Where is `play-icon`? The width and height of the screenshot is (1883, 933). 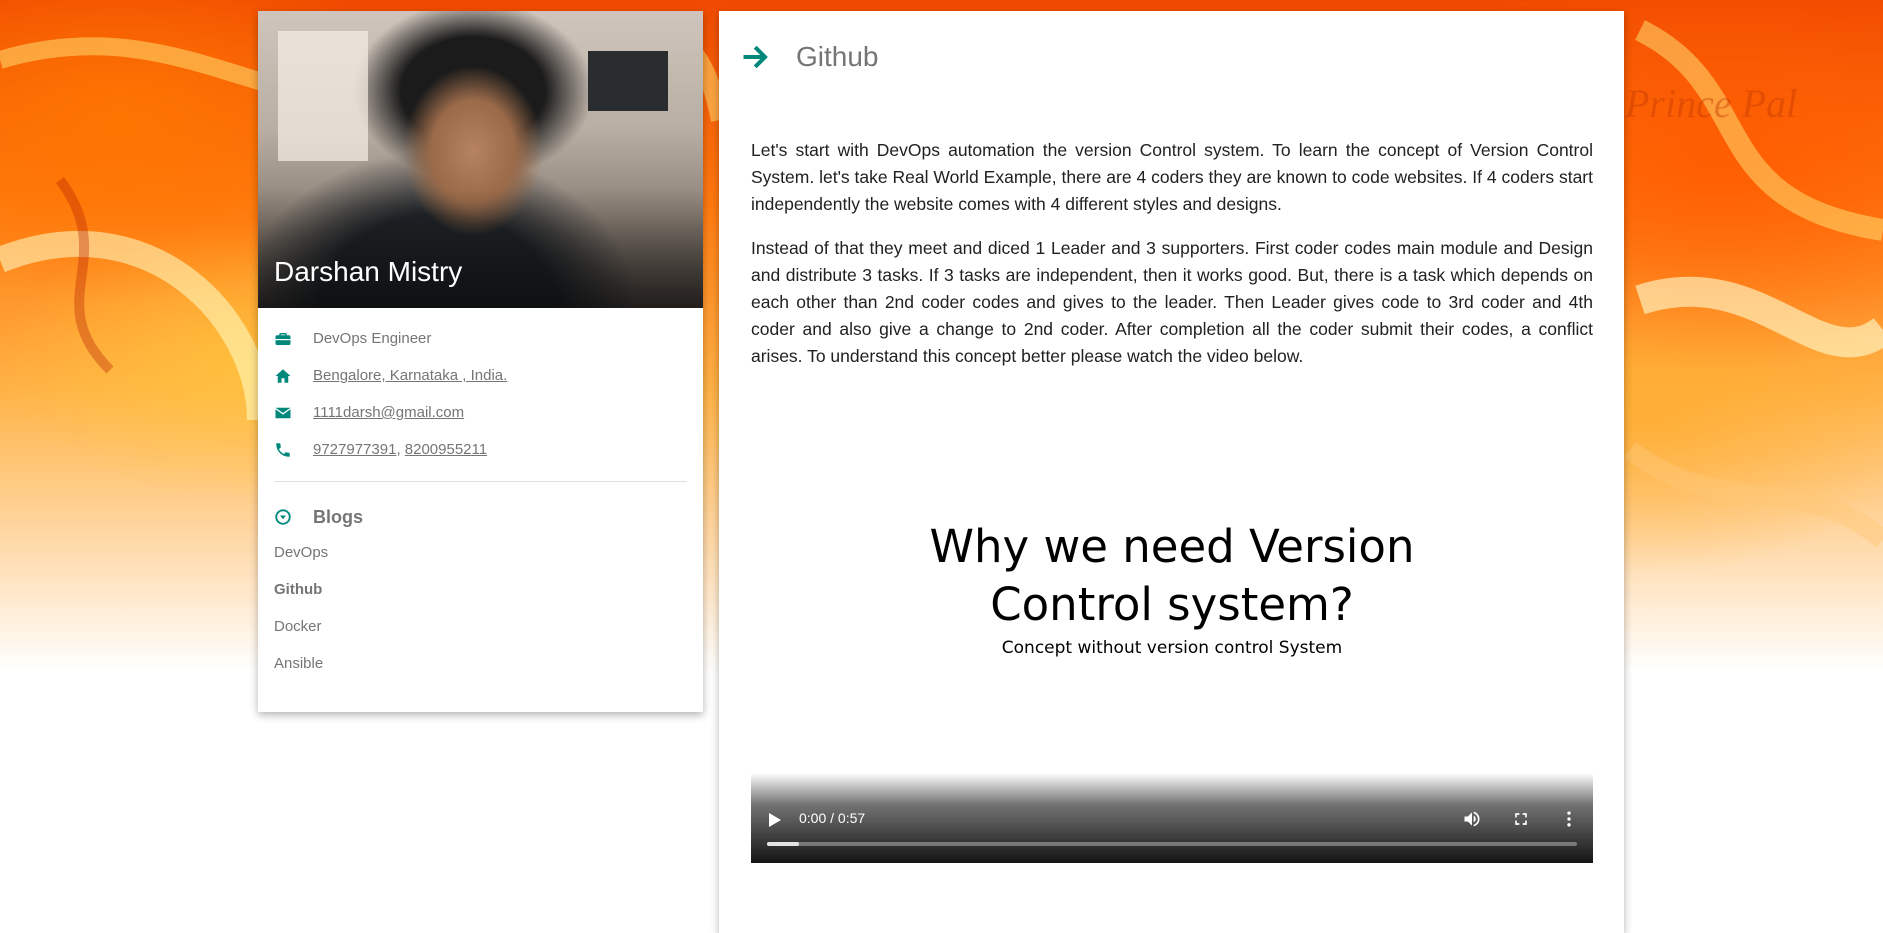 play-icon is located at coordinates (775, 820).